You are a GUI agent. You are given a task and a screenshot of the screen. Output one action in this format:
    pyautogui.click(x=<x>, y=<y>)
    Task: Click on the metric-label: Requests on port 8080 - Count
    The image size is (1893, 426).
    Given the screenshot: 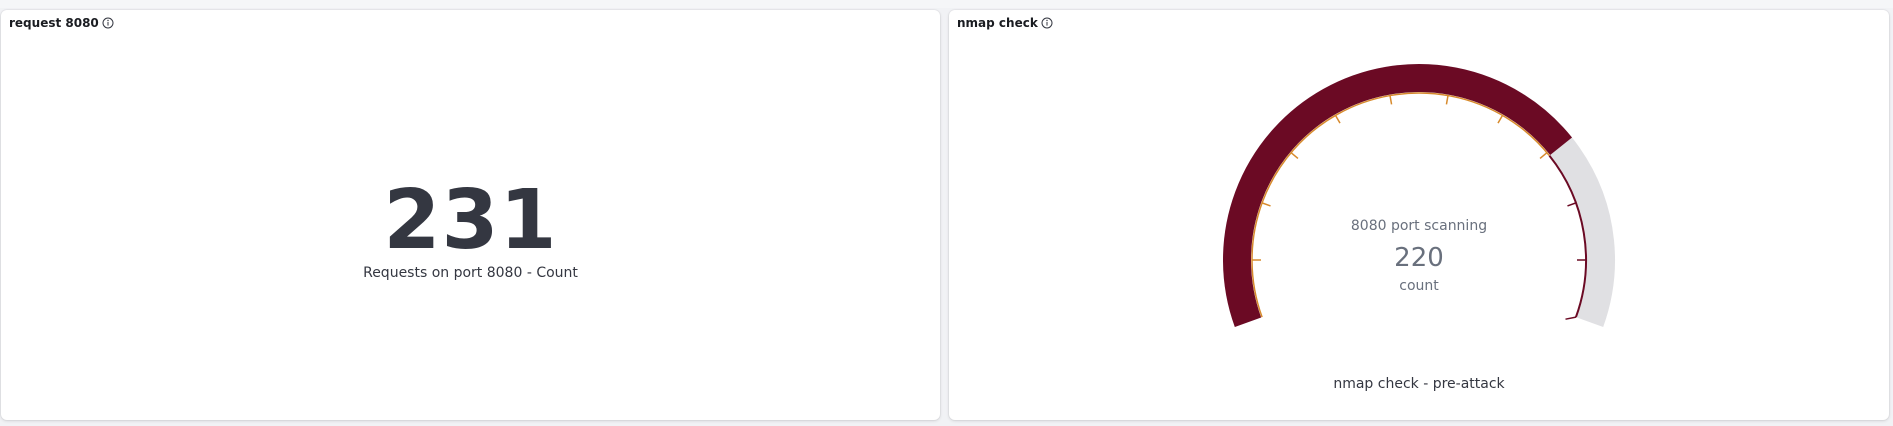 What is the action you would take?
    pyautogui.click(x=470, y=273)
    